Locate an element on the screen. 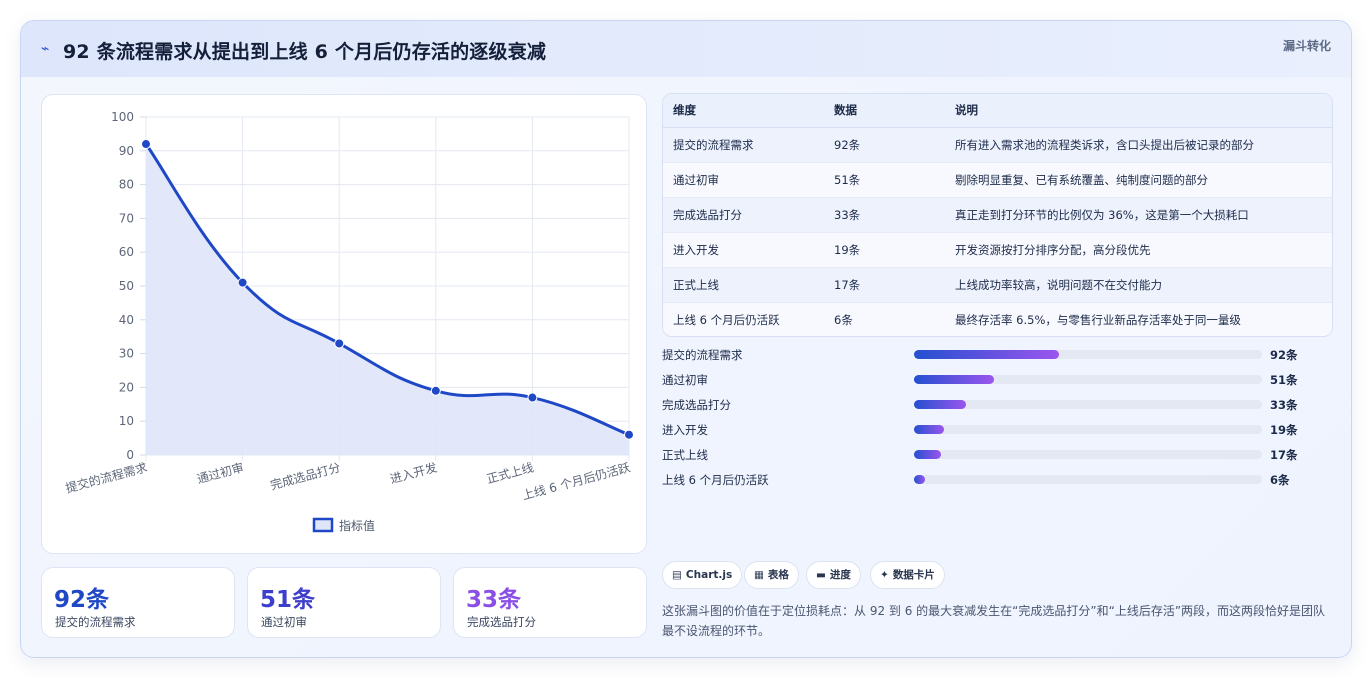 The width and height of the screenshot is (1372, 678). y-tick-label: 40 is located at coordinates (126, 320).